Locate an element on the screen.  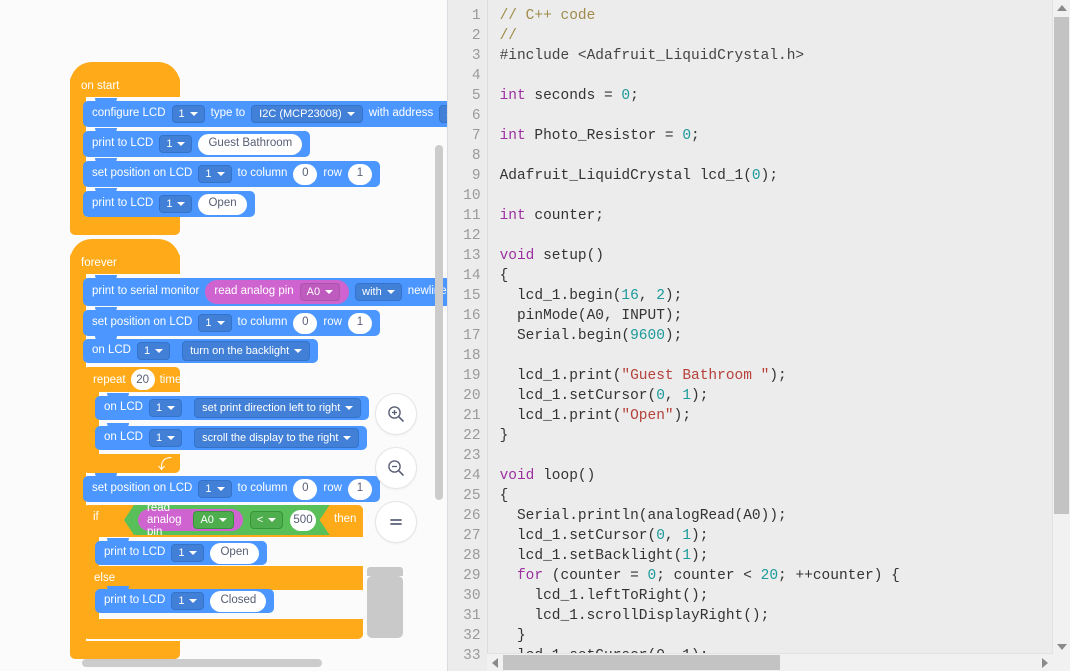
on-lcd-scroll-block: on LCD 1 scroll the display to the right is located at coordinates (231, 436).